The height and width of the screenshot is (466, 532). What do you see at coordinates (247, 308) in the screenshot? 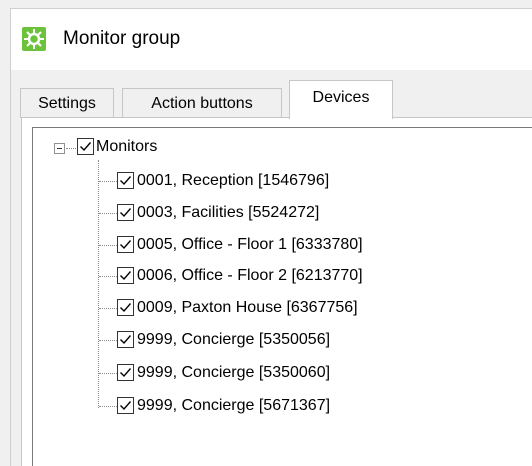
I see `tree-item-device: 0009, Paxton House [6367756]` at bounding box center [247, 308].